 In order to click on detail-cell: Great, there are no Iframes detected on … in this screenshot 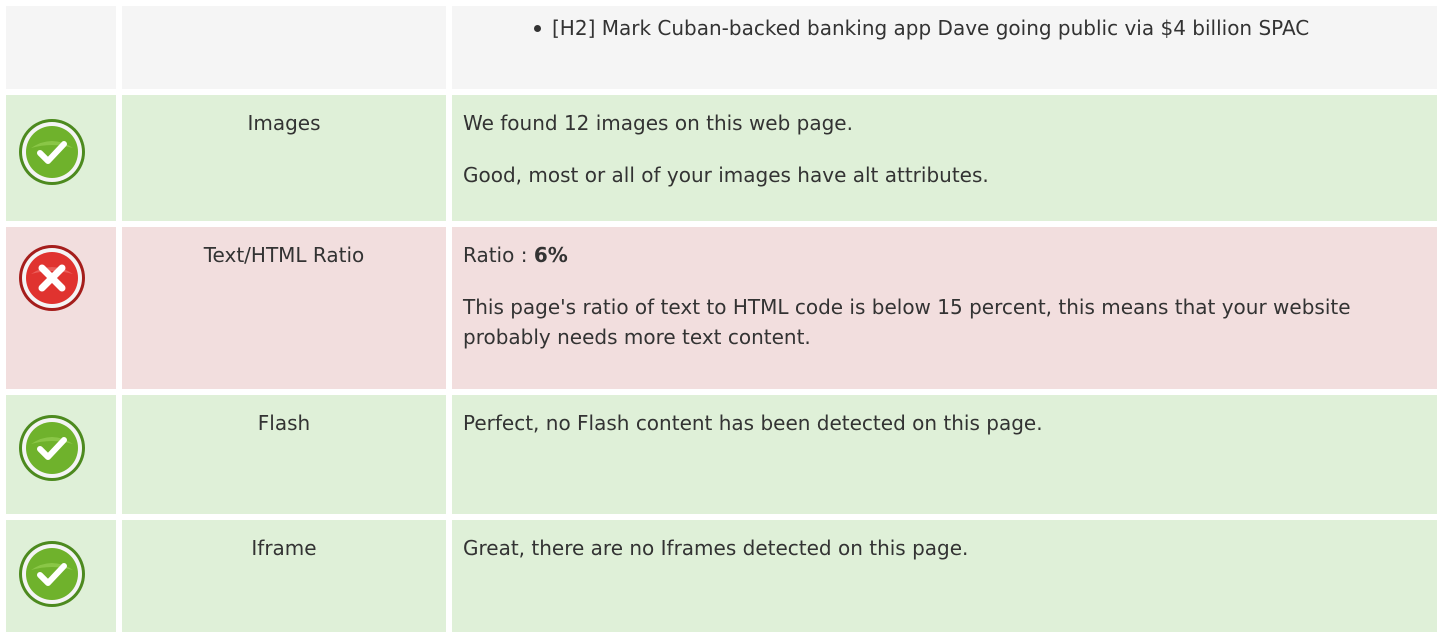, I will do `click(944, 576)`.